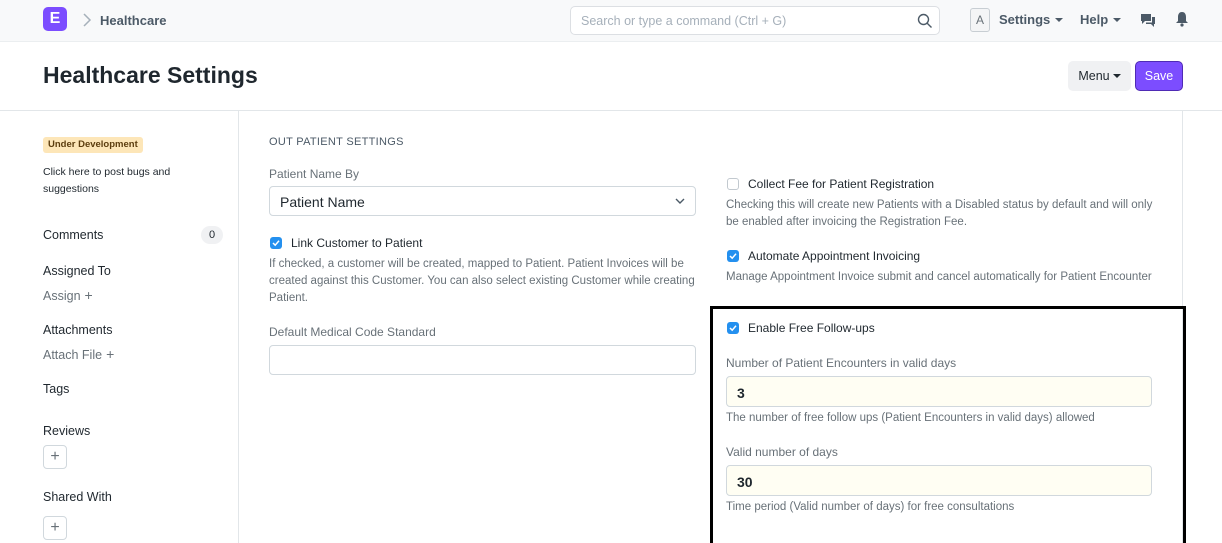  What do you see at coordinates (352, 332) in the screenshot?
I see `medical-code-standard-label: Default Medical Code Standard` at bounding box center [352, 332].